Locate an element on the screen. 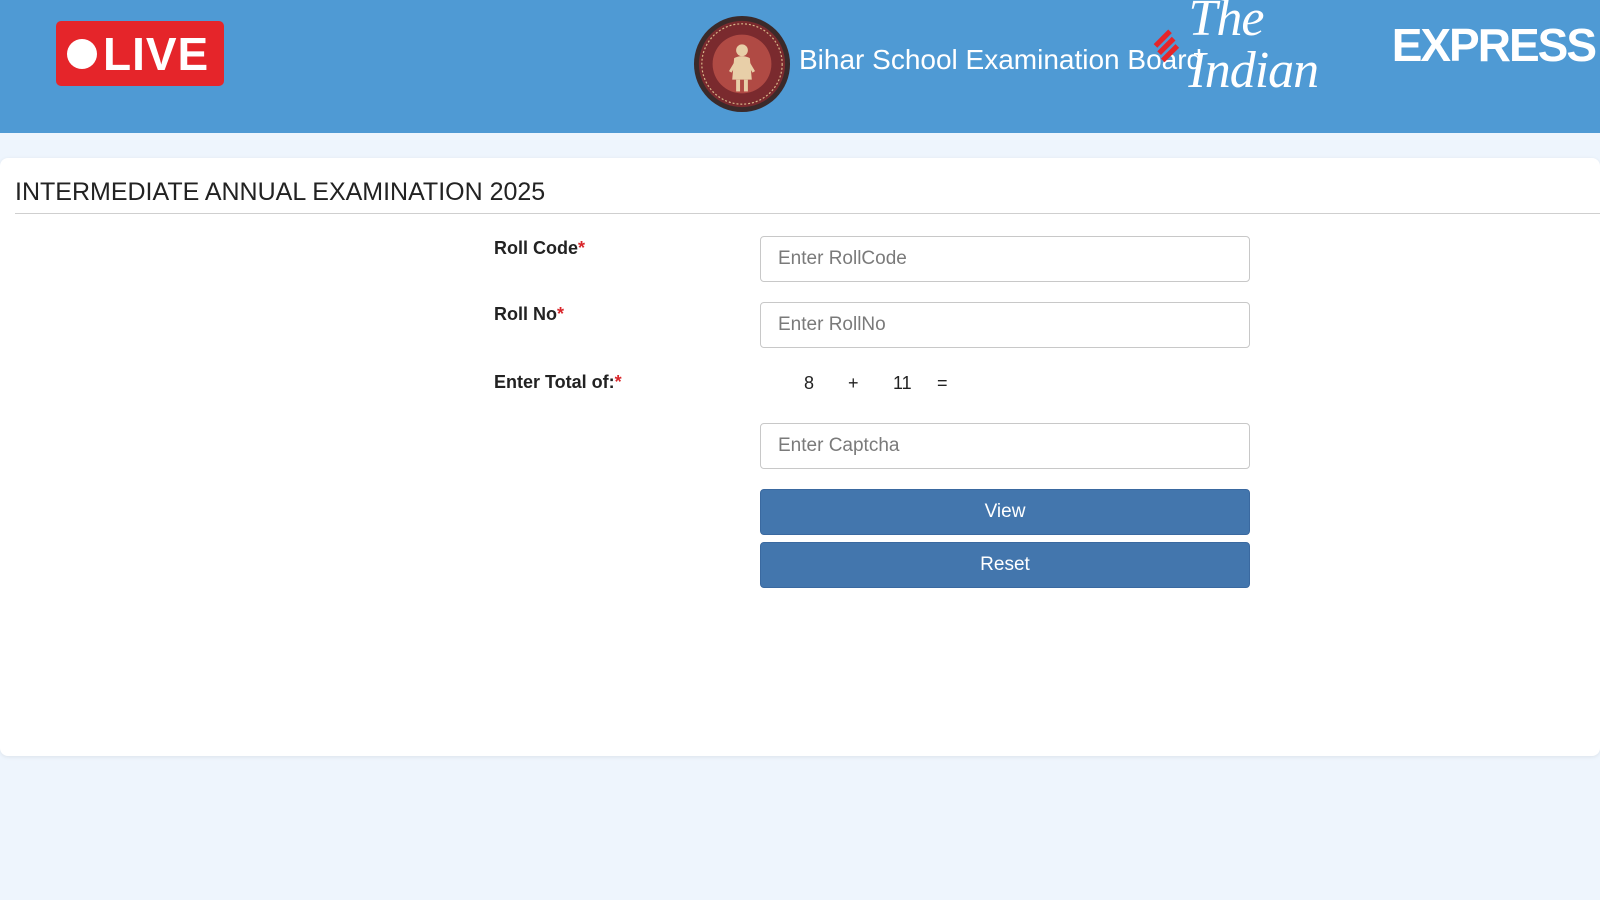 This screenshot has height=900, width=1600. live-label: LIVE is located at coordinates (156, 53).